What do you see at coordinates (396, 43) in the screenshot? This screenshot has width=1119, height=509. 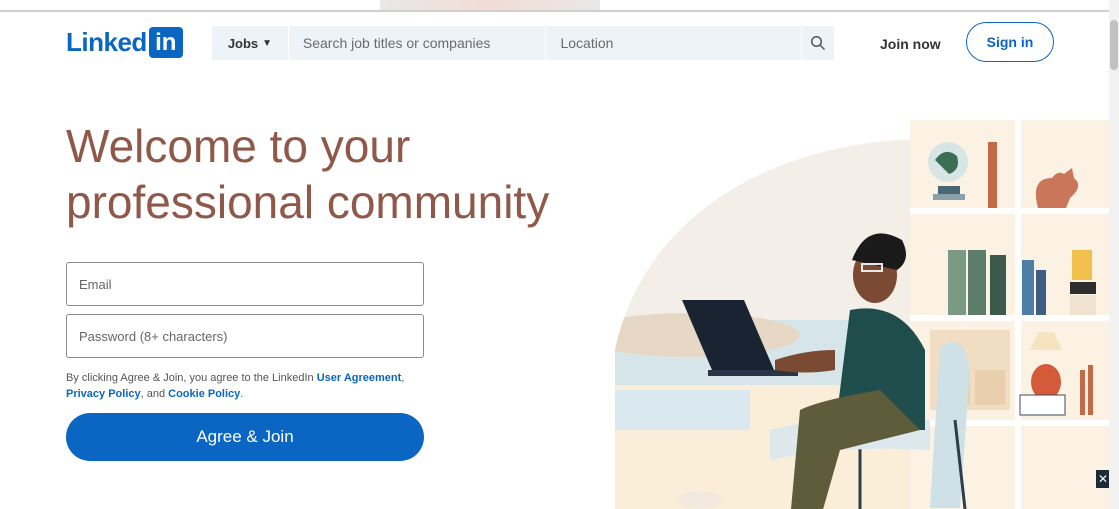 I see `keyword-placeholder: Search job titles or companies` at bounding box center [396, 43].